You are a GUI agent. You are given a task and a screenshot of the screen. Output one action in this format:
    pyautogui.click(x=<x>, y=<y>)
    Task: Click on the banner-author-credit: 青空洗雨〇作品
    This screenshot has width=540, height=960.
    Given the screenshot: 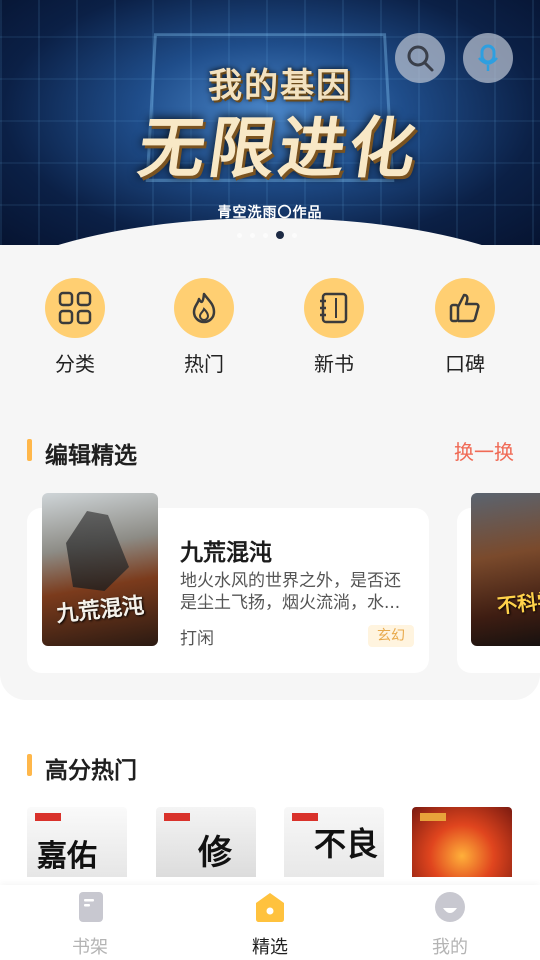 What is the action you would take?
    pyautogui.click(x=270, y=213)
    